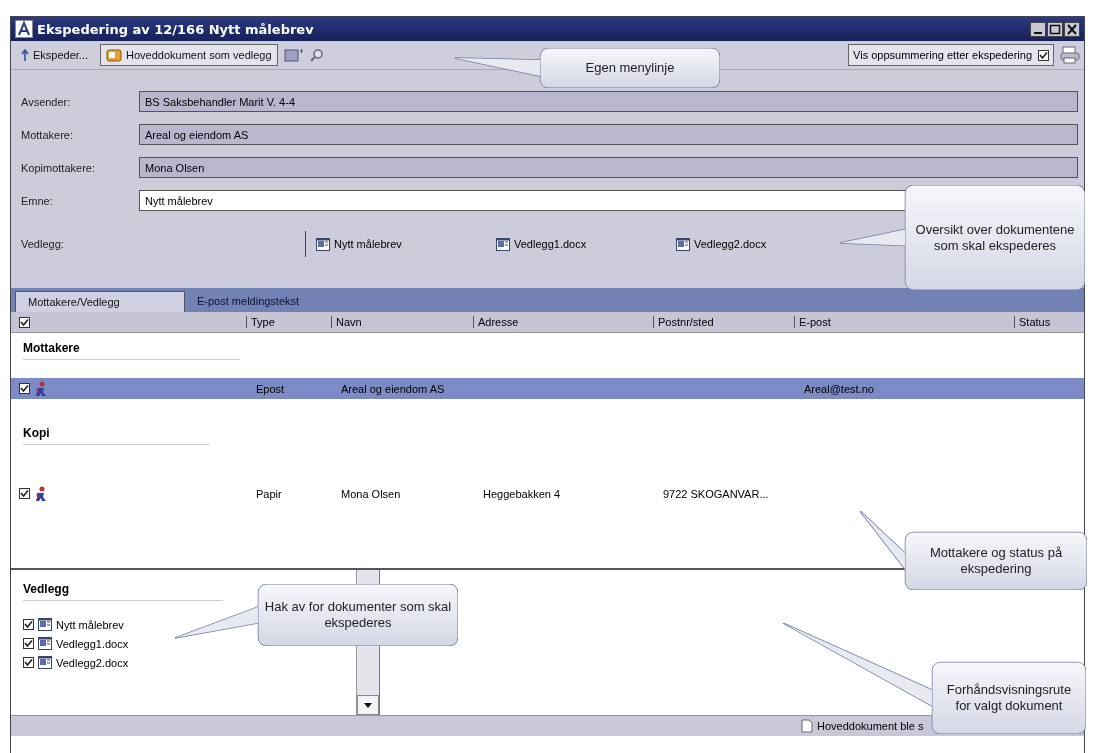 This screenshot has width=1093, height=753. What do you see at coordinates (176, 29) in the screenshot?
I see `window-title: Ekspedering av 12/166 Nytt målebrev` at bounding box center [176, 29].